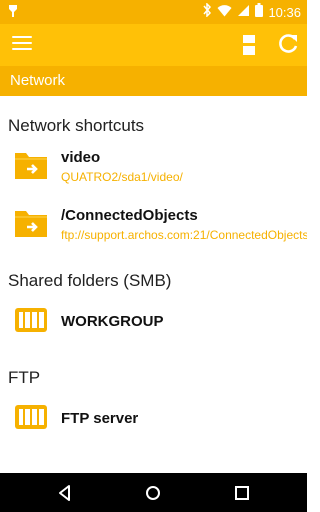 Image resolution: width=320 pixels, height=512 pixels. Describe the element at coordinates (22, 44) in the screenshot. I see `menu-icon` at that location.